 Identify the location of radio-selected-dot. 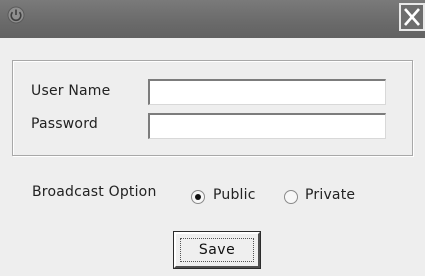
(198, 197).